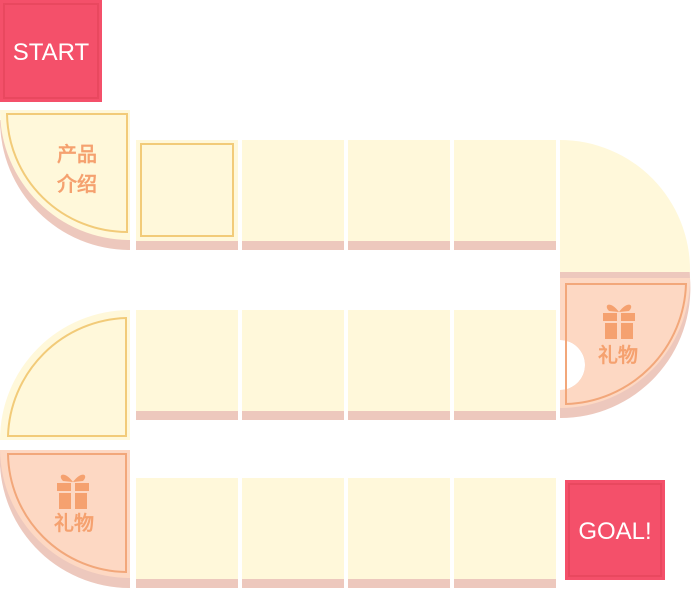  I want to click on start-label: START, so click(51, 52).